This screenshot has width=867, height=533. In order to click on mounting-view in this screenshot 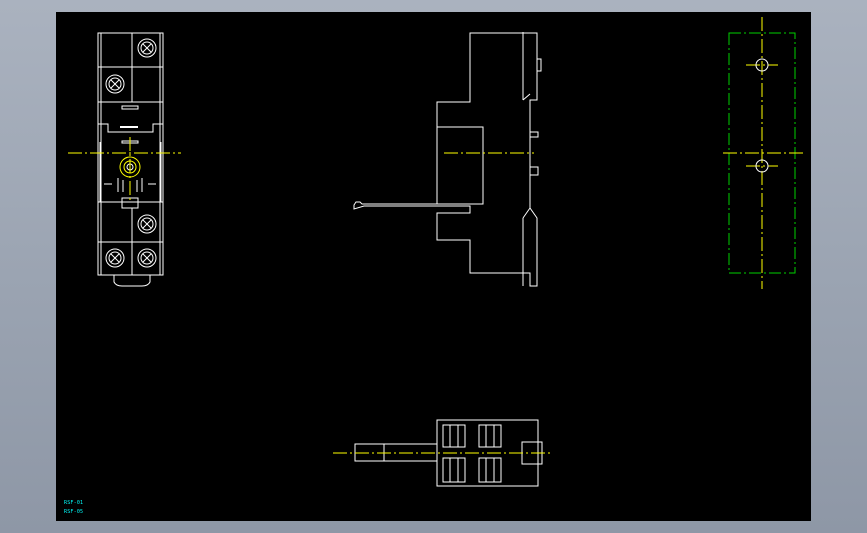, I will do `click(763, 153)`.